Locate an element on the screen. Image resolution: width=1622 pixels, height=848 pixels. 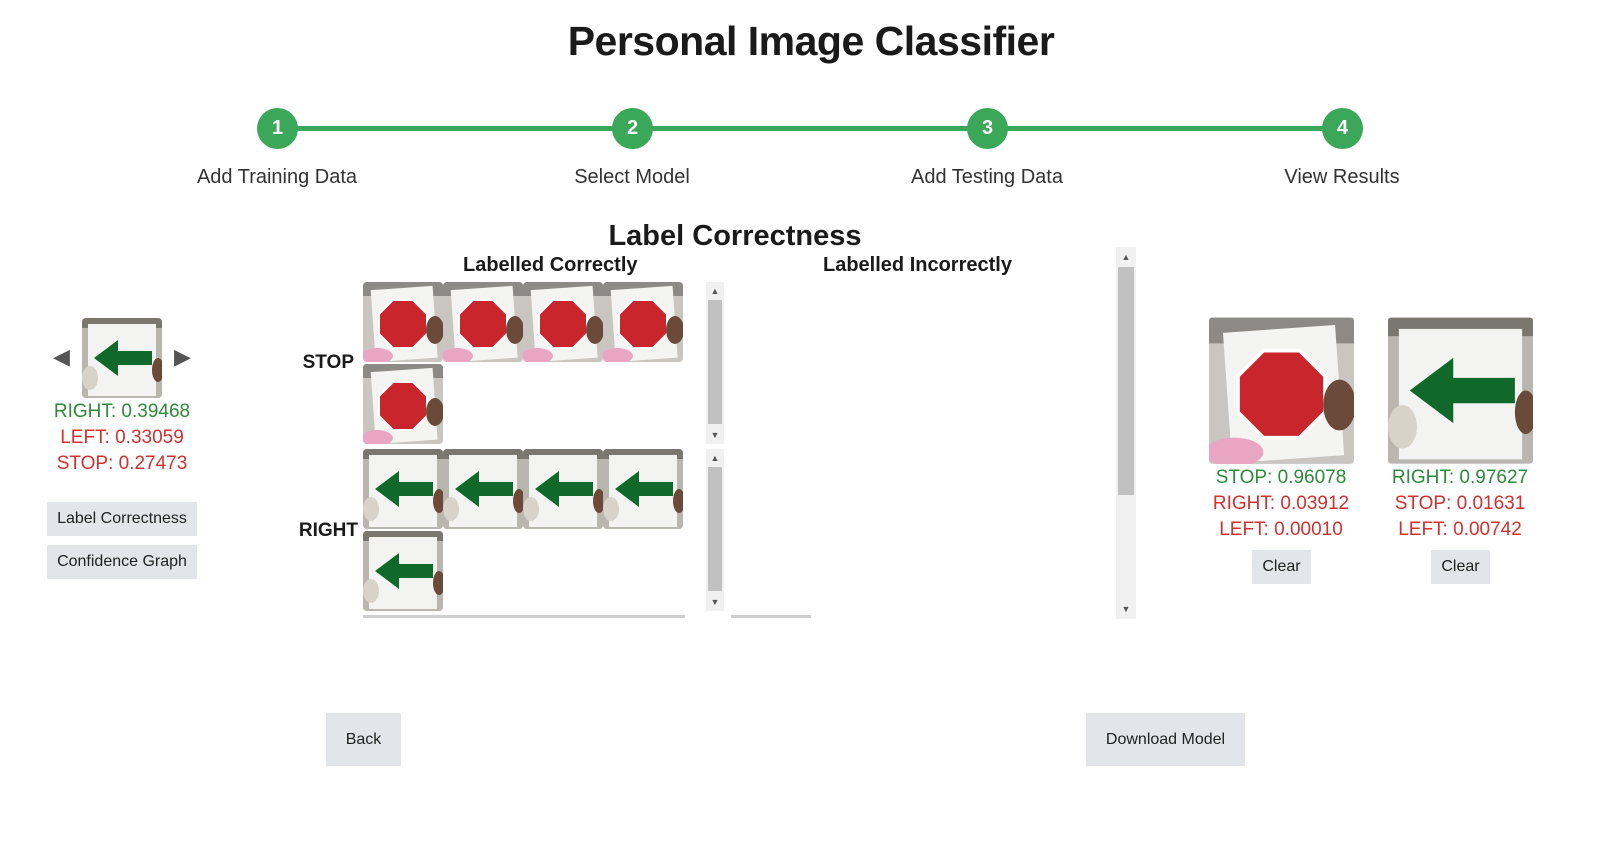
pinned-2-score-2: STOP: 0.01631 is located at coordinates (1460, 503).